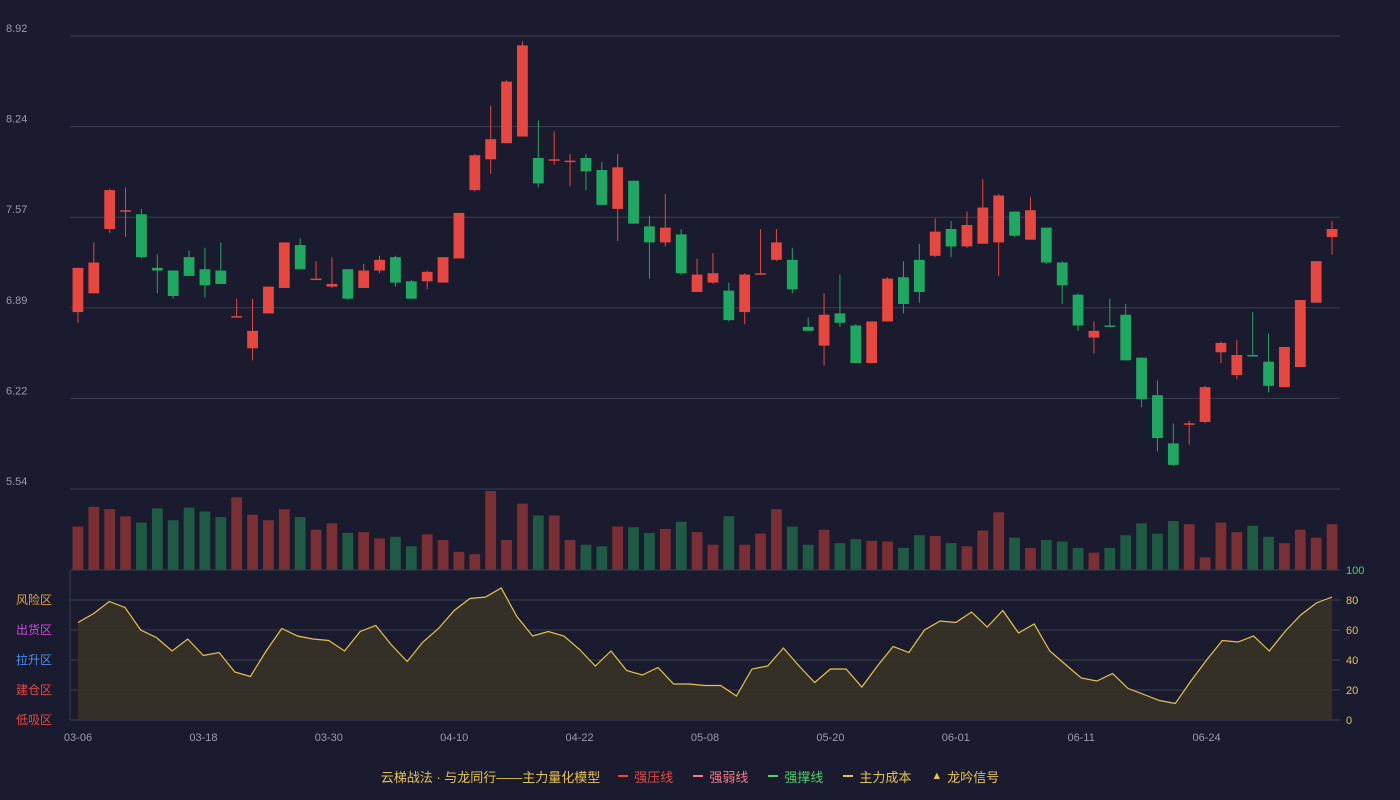 This screenshot has width=1400, height=800. I want to click on legend-label: 龙吟信号, so click(973, 777).